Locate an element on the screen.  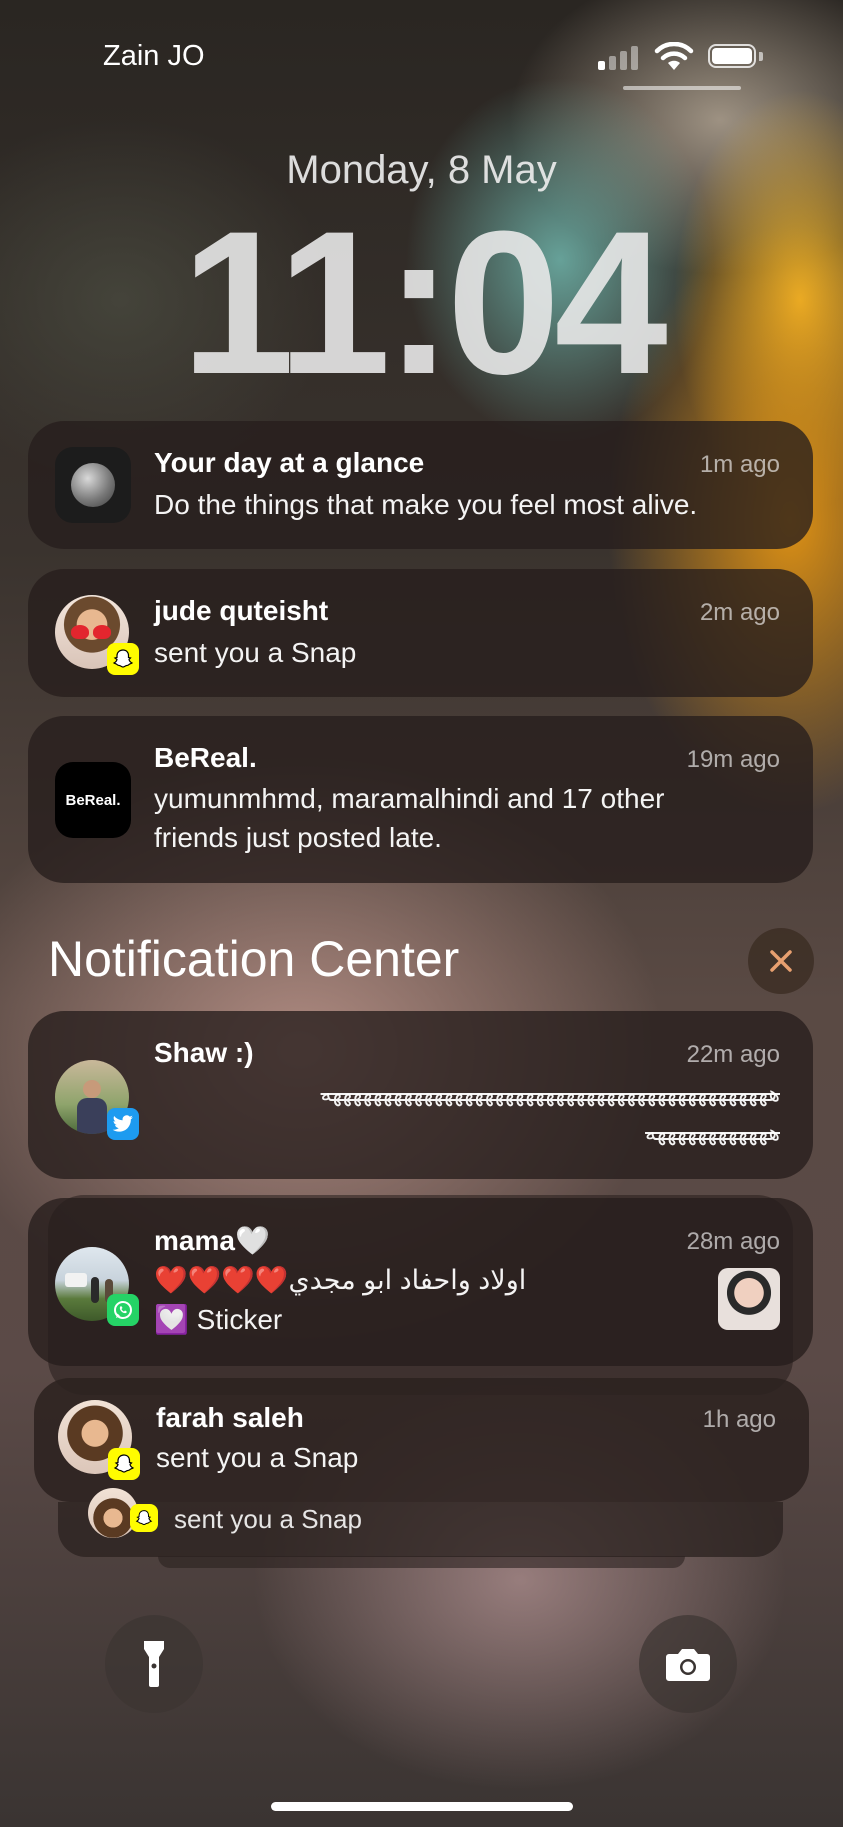
notification-time: 2m ago is located at coordinates (739, 612).